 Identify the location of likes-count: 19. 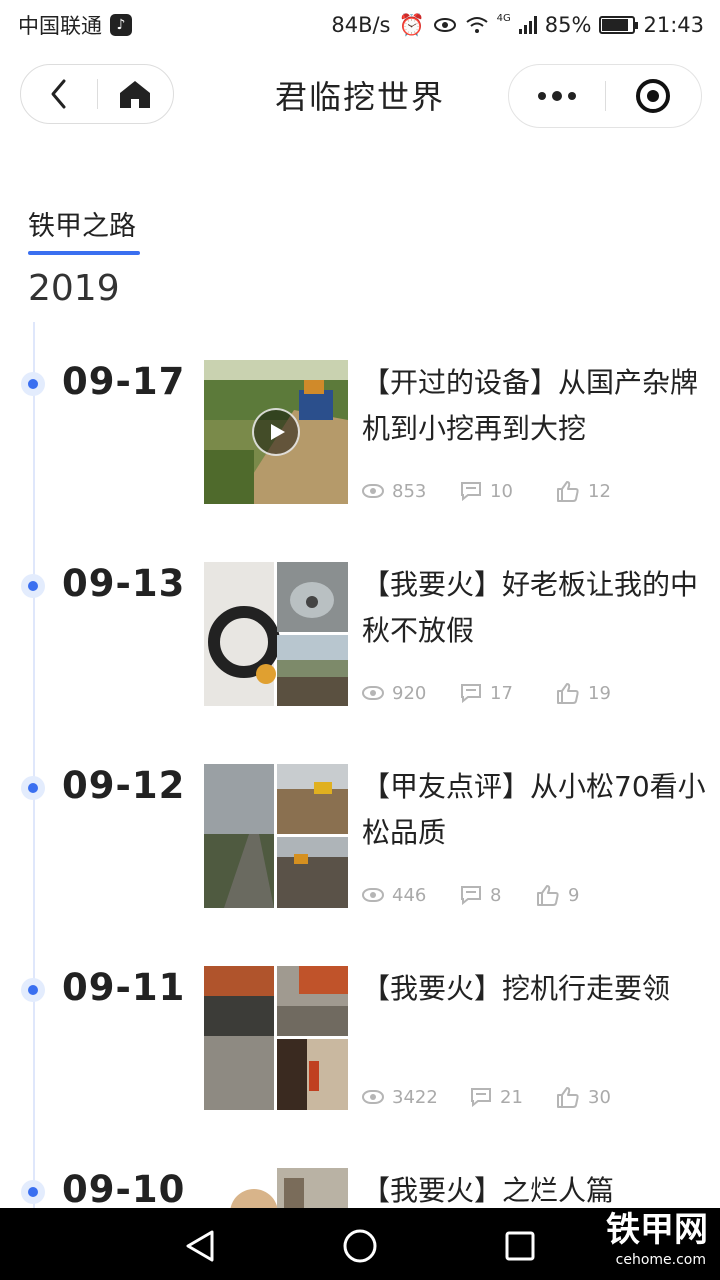
(599, 693).